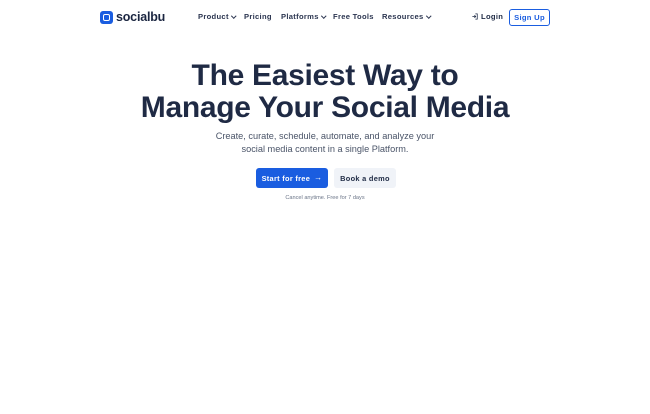  I want to click on book-demo-button: Book a demo, so click(365, 178).